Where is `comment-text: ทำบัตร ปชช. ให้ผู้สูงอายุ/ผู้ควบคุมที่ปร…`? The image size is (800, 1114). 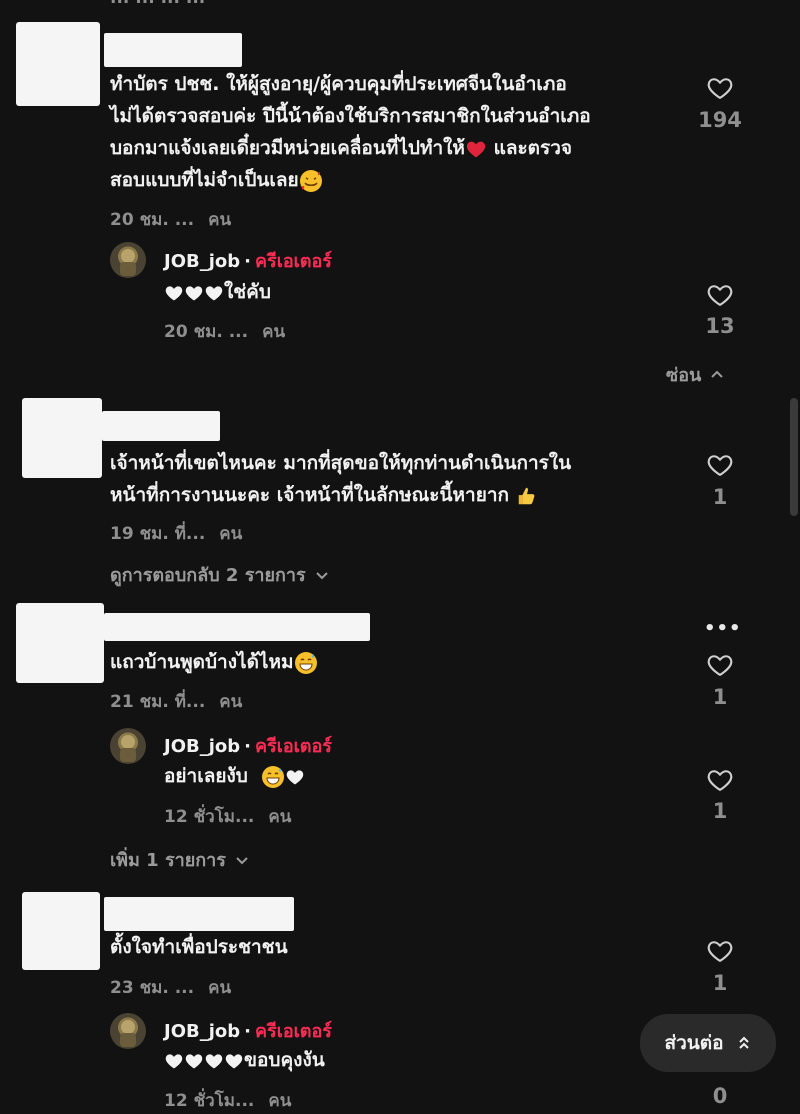 comment-text: ทำบัตร ปชช. ให้ผู้สูงอายุ/ผู้ควบคุมที่ปร… is located at coordinates (350, 132).